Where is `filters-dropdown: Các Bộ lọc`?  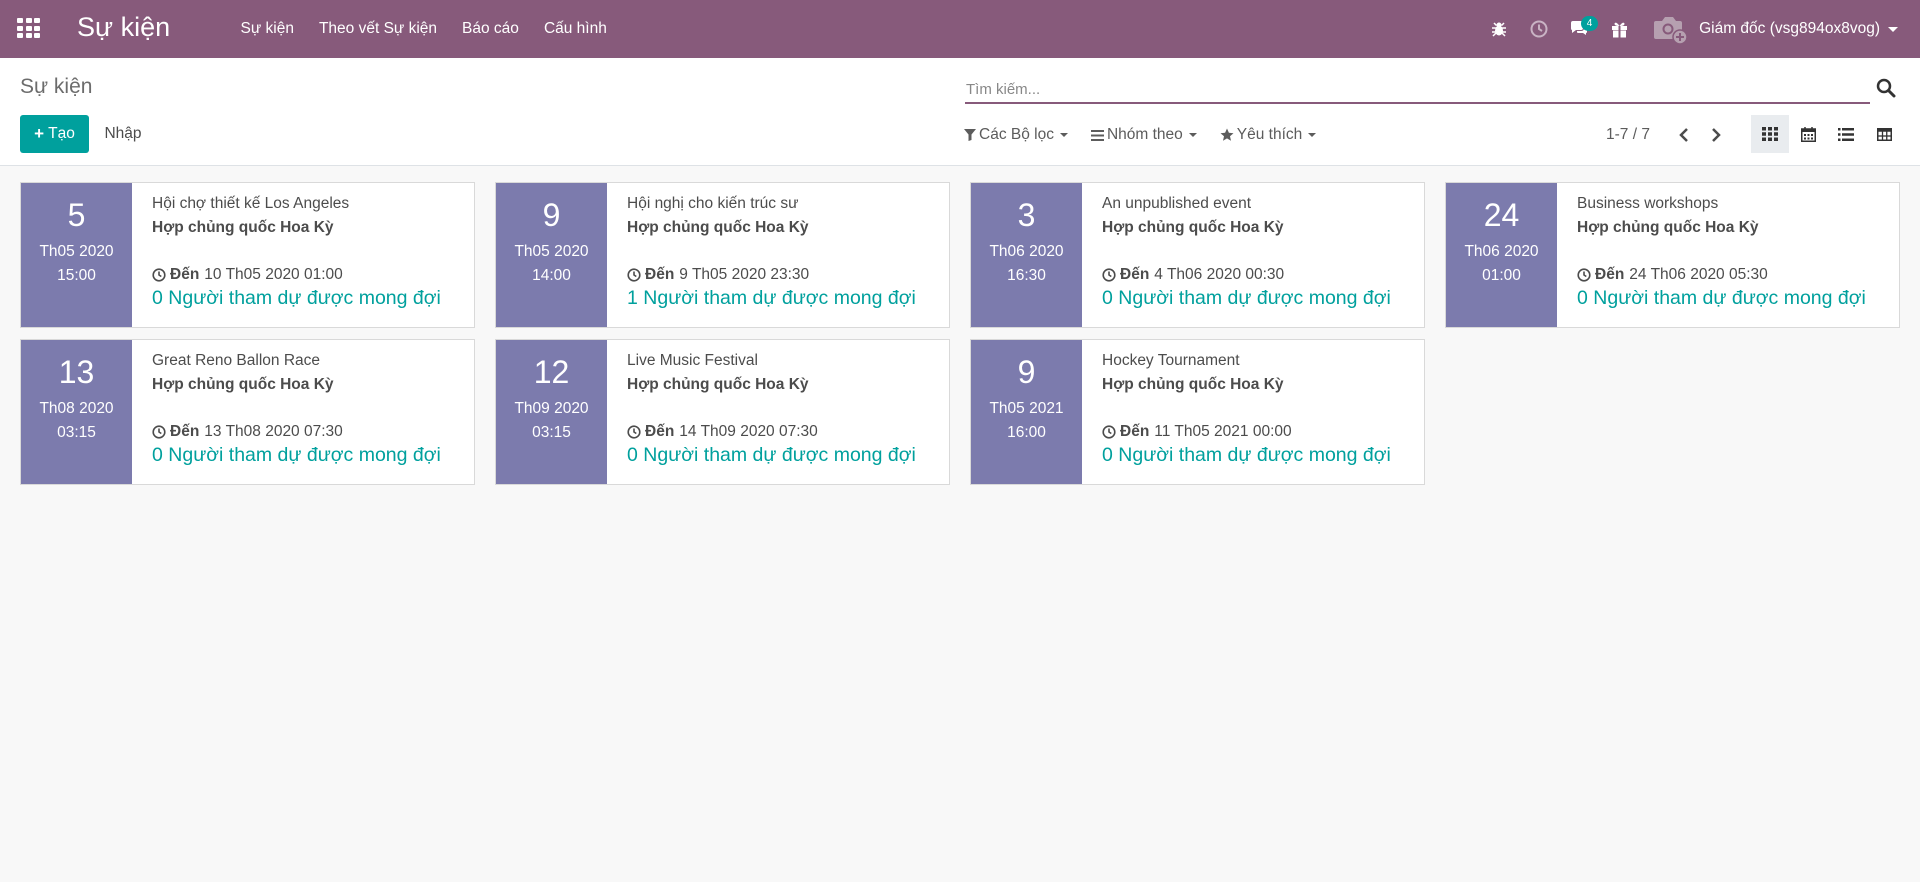 filters-dropdown: Các Bộ lọc is located at coordinates (1016, 135).